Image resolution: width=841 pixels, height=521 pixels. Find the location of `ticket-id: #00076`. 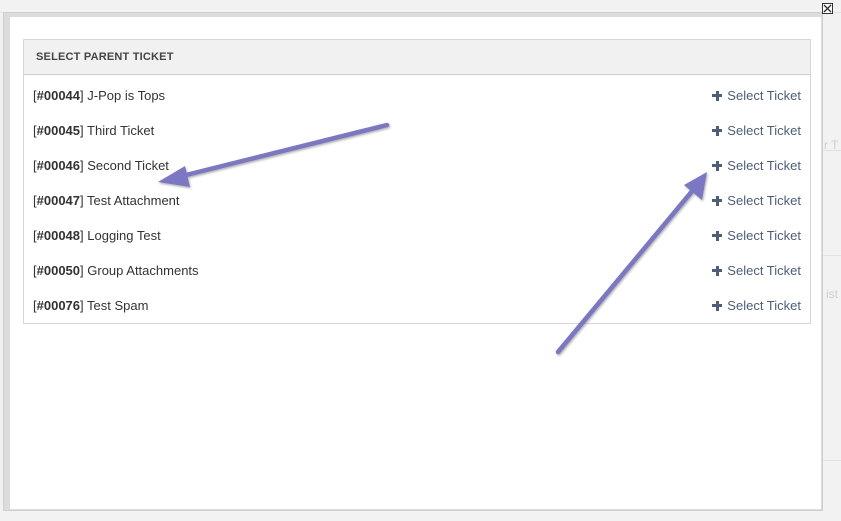

ticket-id: #00076 is located at coordinates (58, 305).